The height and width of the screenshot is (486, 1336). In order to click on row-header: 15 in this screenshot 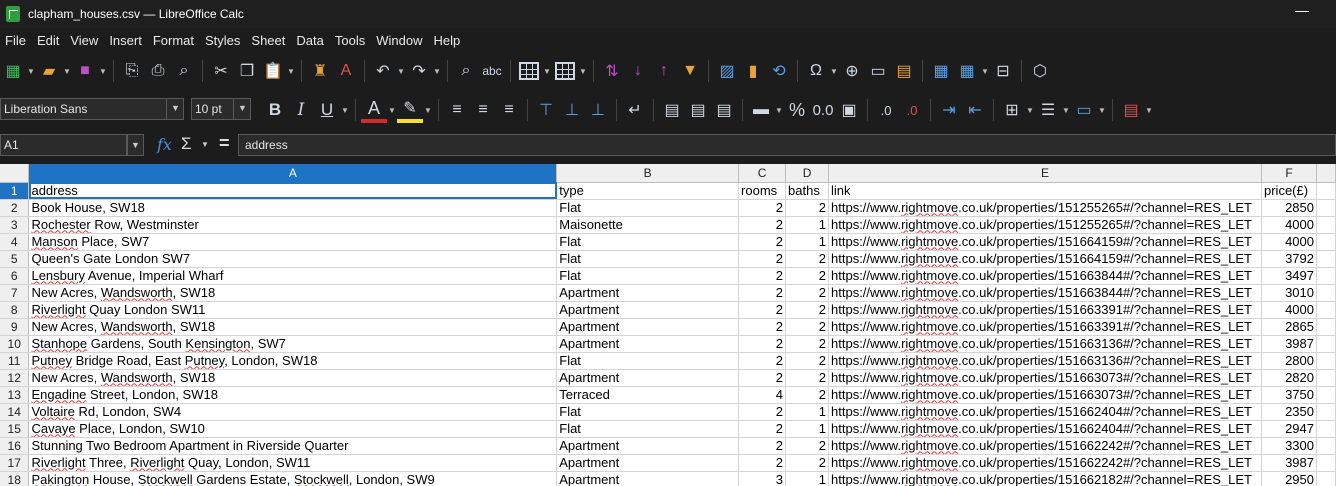, I will do `click(15, 429)`.